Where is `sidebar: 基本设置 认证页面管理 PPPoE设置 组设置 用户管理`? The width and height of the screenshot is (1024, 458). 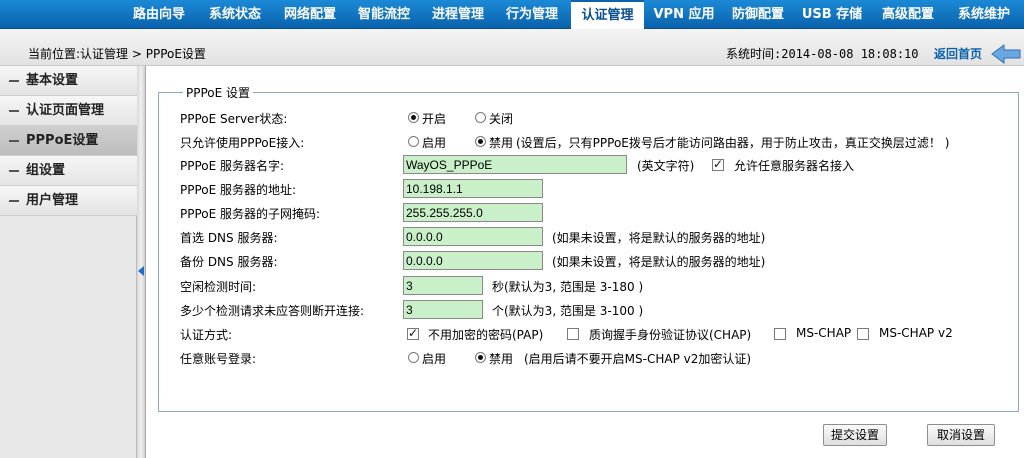
sidebar: 基本设置 认证页面管理 PPPoE设置 组设置 用户管理 is located at coordinates (68, 262).